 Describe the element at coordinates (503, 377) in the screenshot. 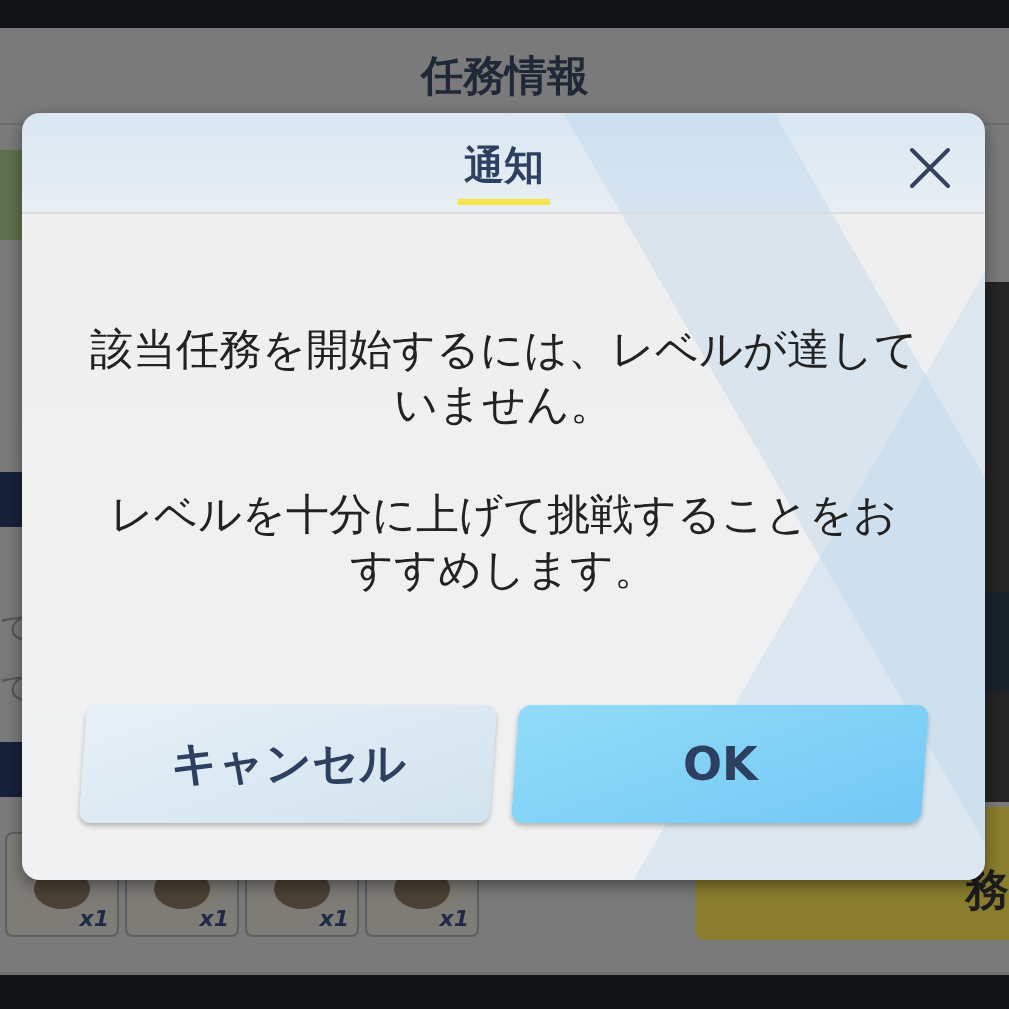

I see `message-text: 該当任務を開始するには、レベルが達していません。` at that location.